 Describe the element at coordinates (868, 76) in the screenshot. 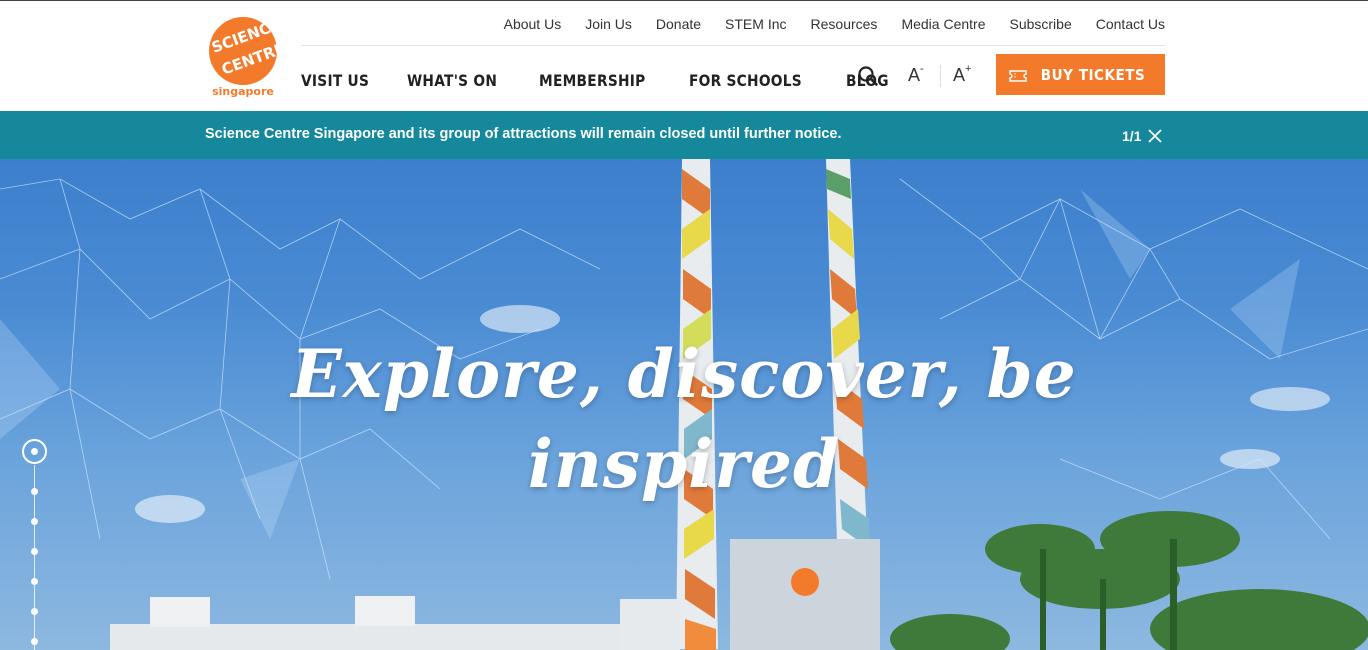

I see `search-icon` at that location.